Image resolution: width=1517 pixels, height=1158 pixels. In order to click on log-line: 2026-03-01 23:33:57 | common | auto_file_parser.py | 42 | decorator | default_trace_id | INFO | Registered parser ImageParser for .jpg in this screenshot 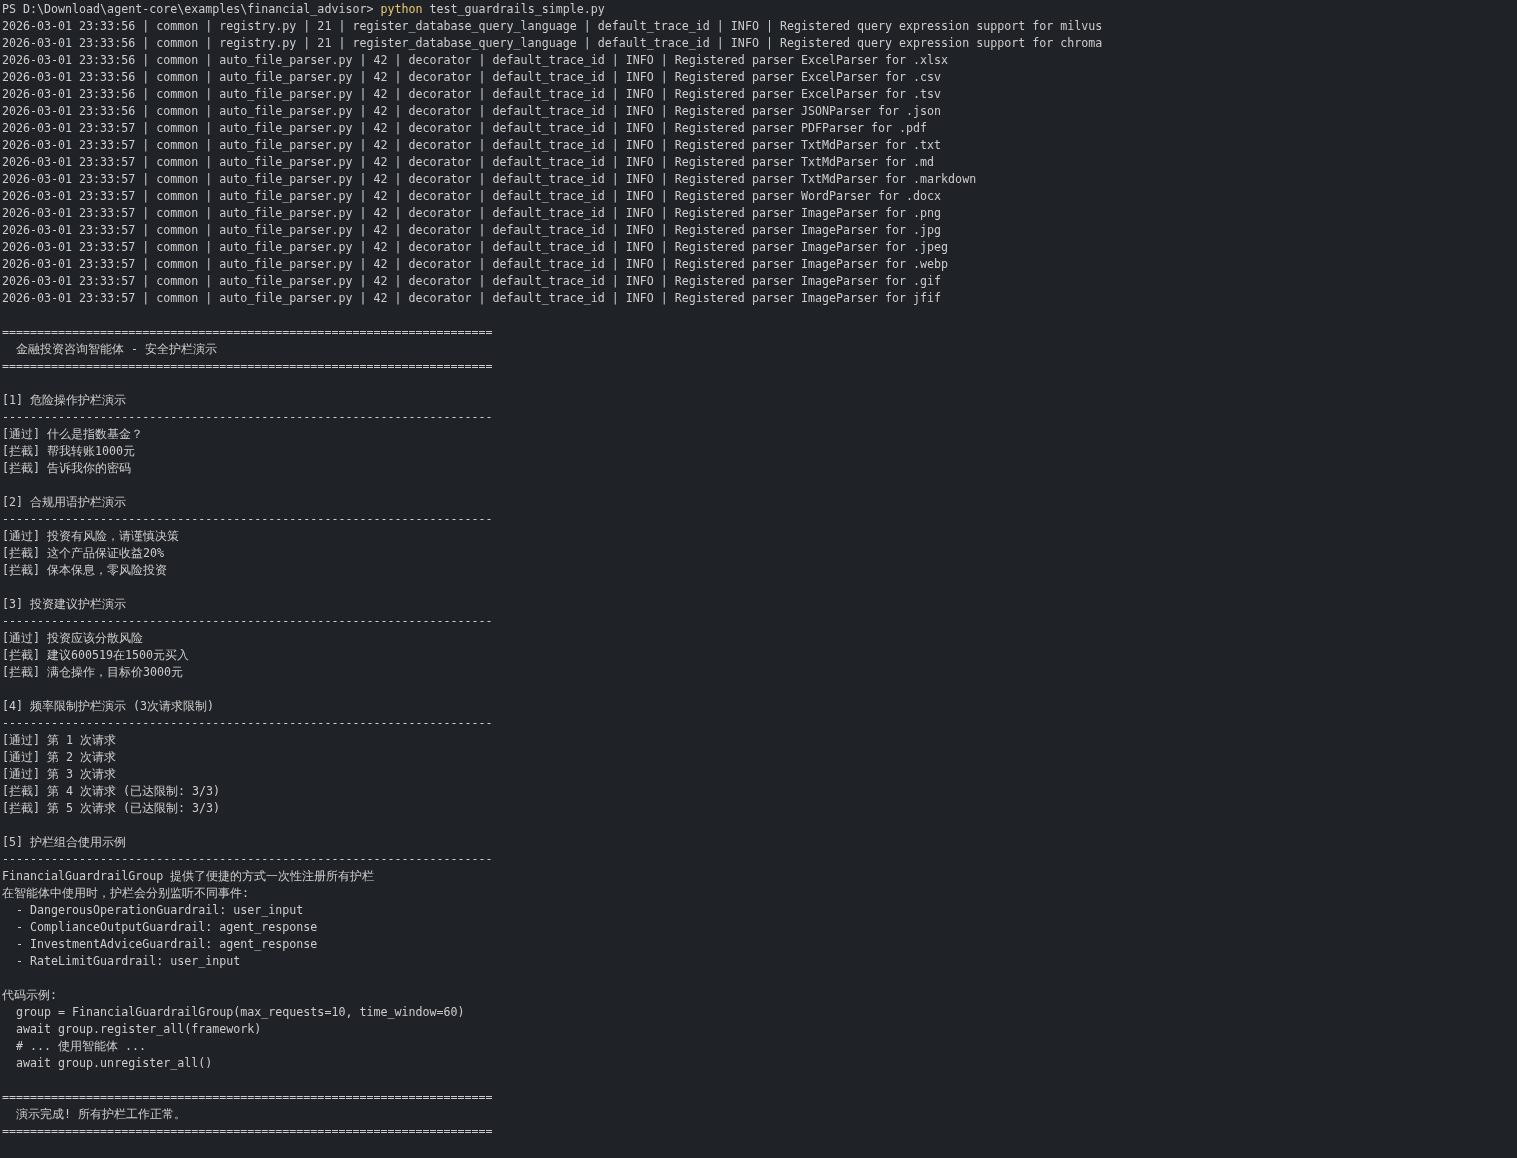, I will do `click(472, 230)`.